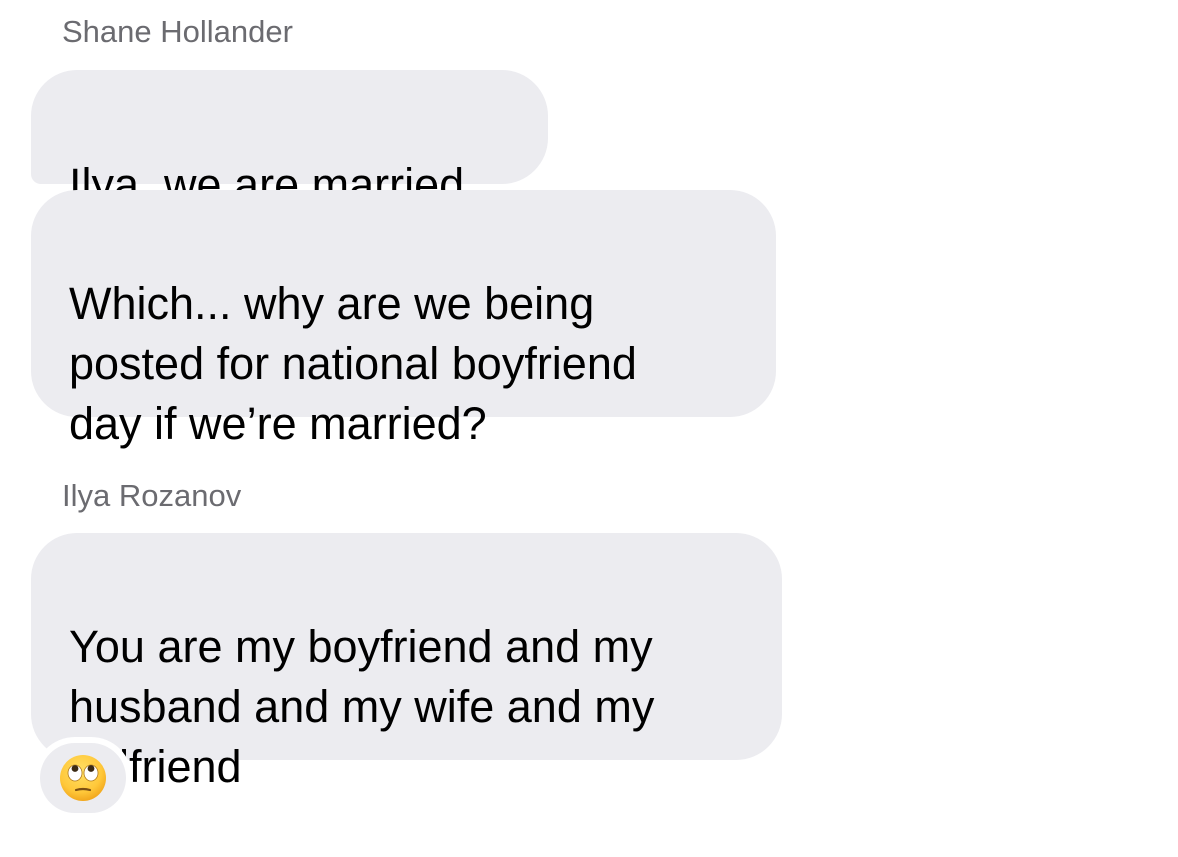 This screenshot has width=1178, height=857. I want to click on sender-name: Shane Hollander, so click(177, 31).